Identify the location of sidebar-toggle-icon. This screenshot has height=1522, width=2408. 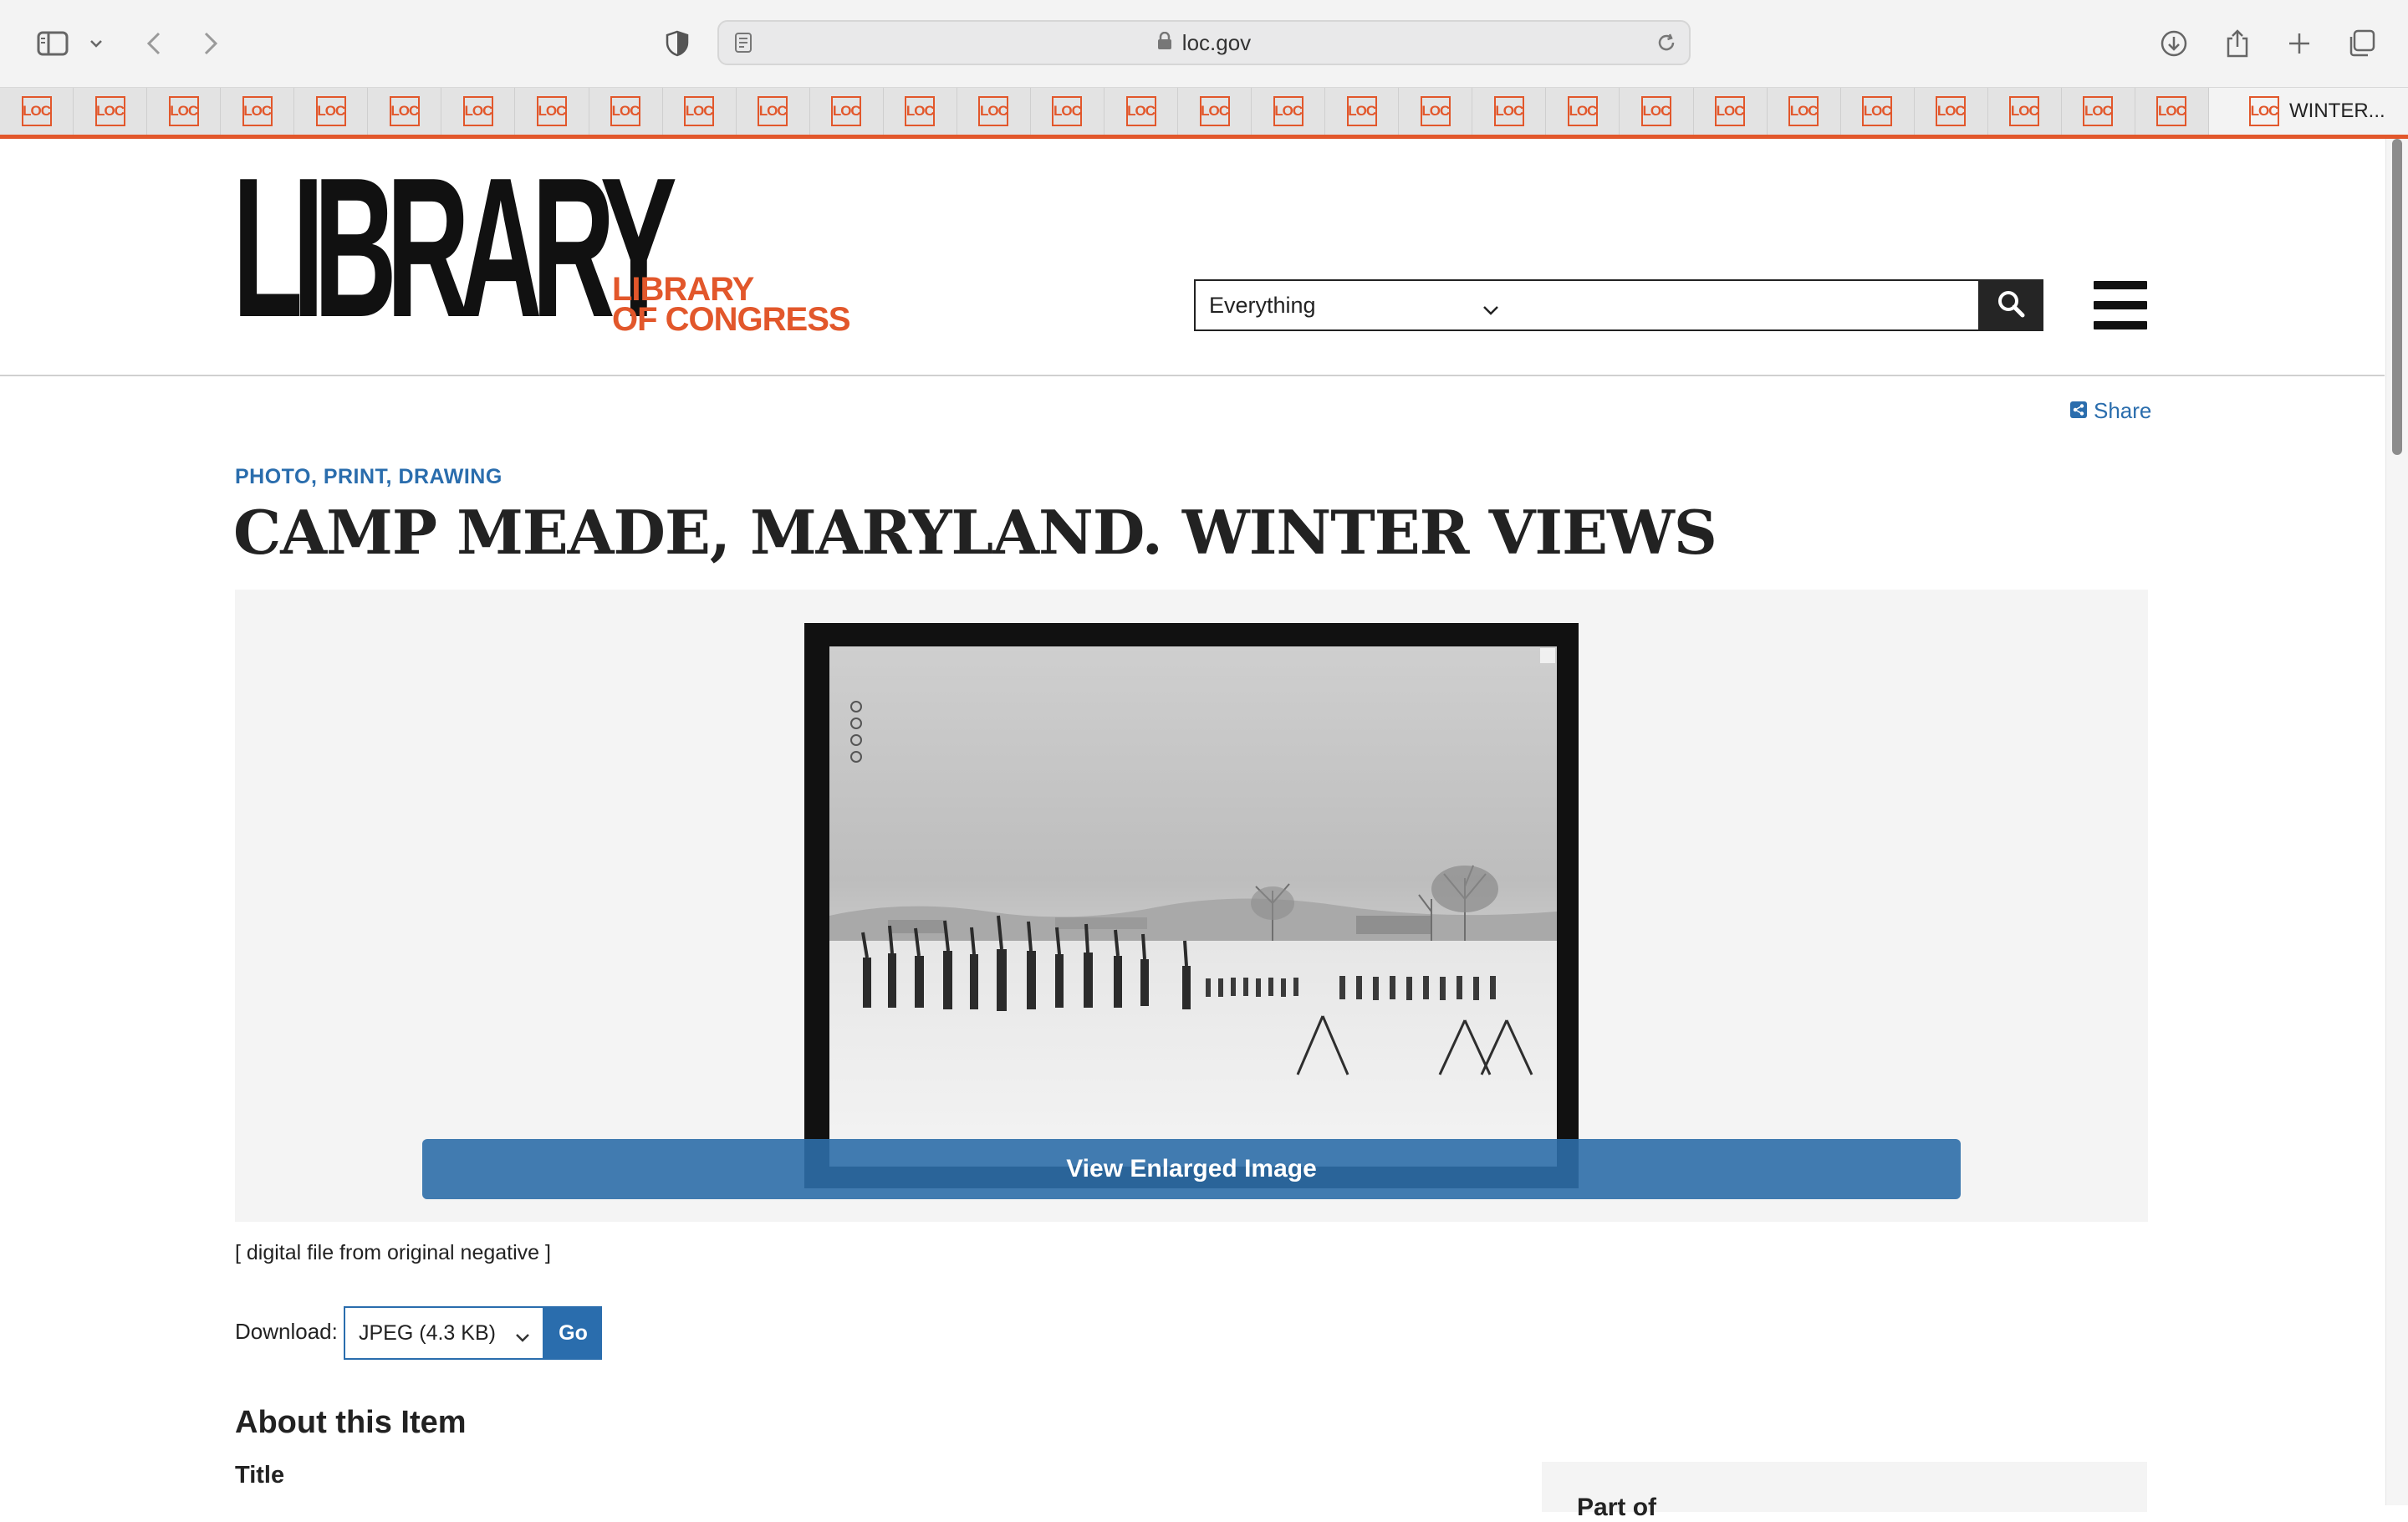
(53, 43).